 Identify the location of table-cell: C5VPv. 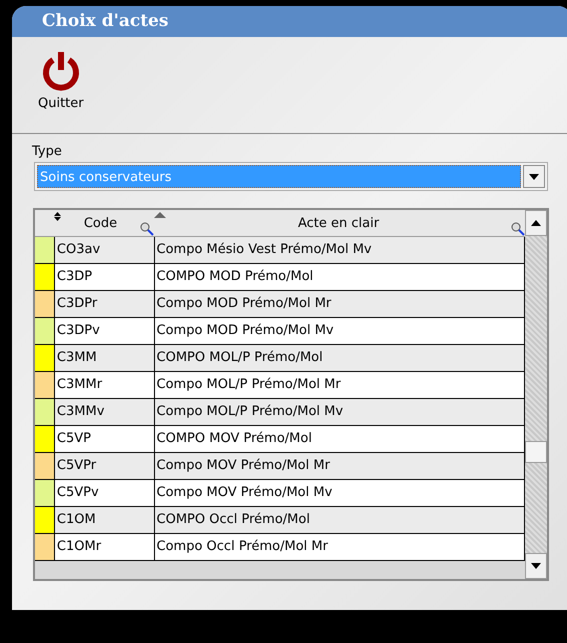
(104, 493).